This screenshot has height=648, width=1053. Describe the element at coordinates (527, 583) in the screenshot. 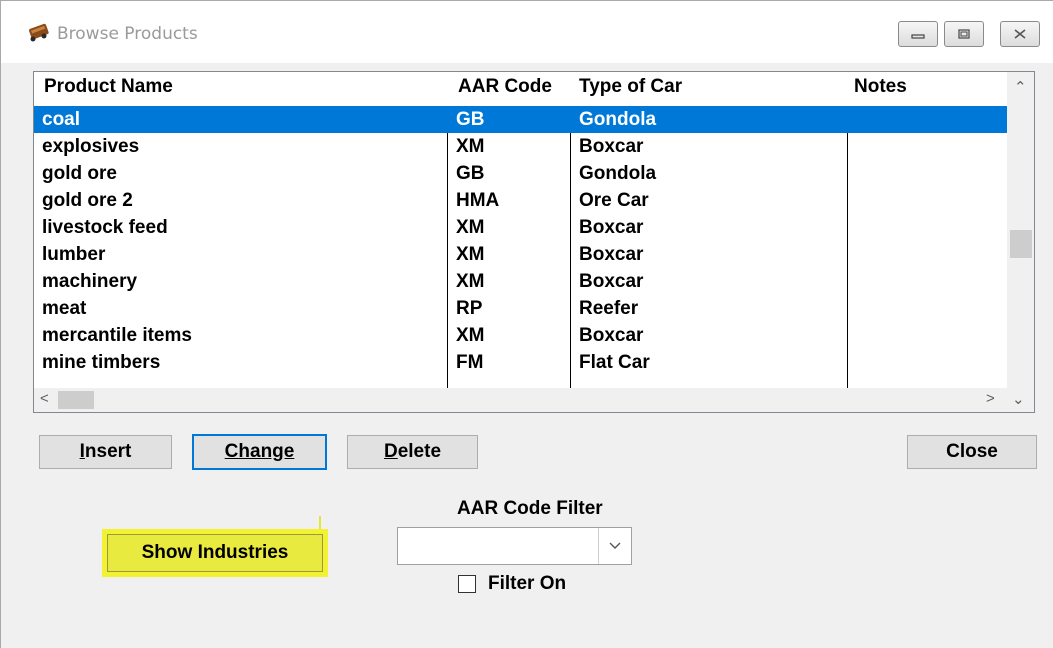

I see `filter-on-label: Filter On` at that location.